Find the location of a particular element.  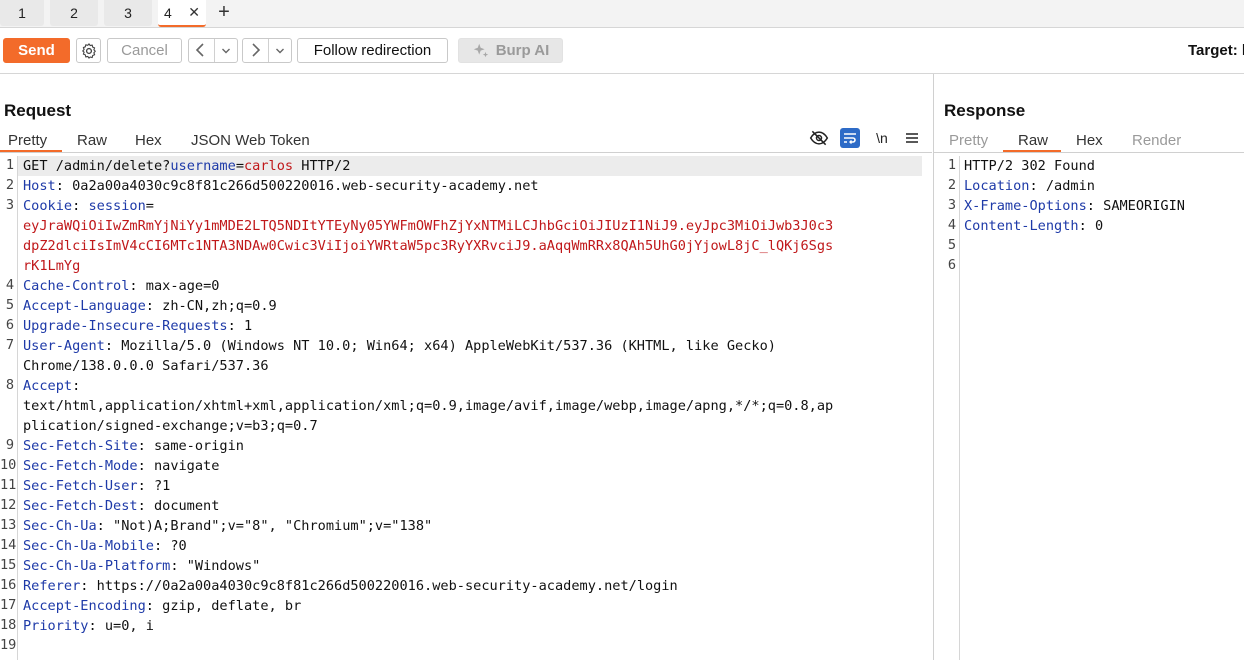

send-button: Send is located at coordinates (36, 50).